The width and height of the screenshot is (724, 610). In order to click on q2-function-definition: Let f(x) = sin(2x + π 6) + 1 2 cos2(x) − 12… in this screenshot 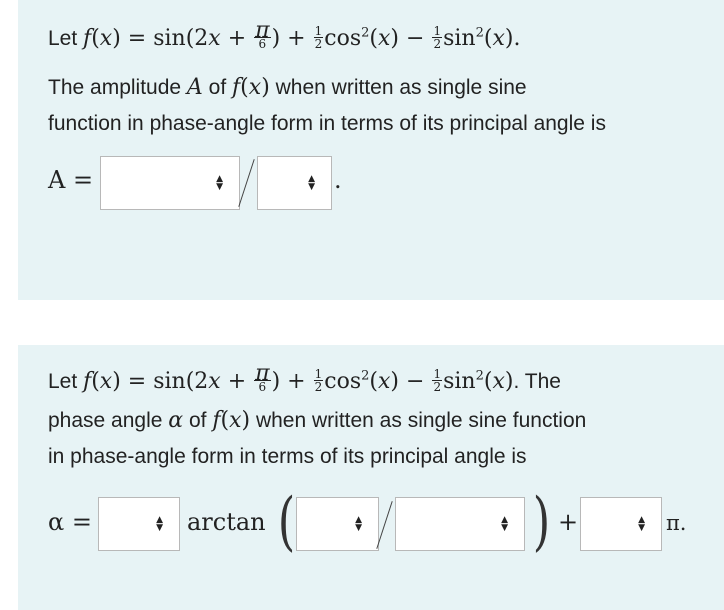, I will do `click(304, 377)`.